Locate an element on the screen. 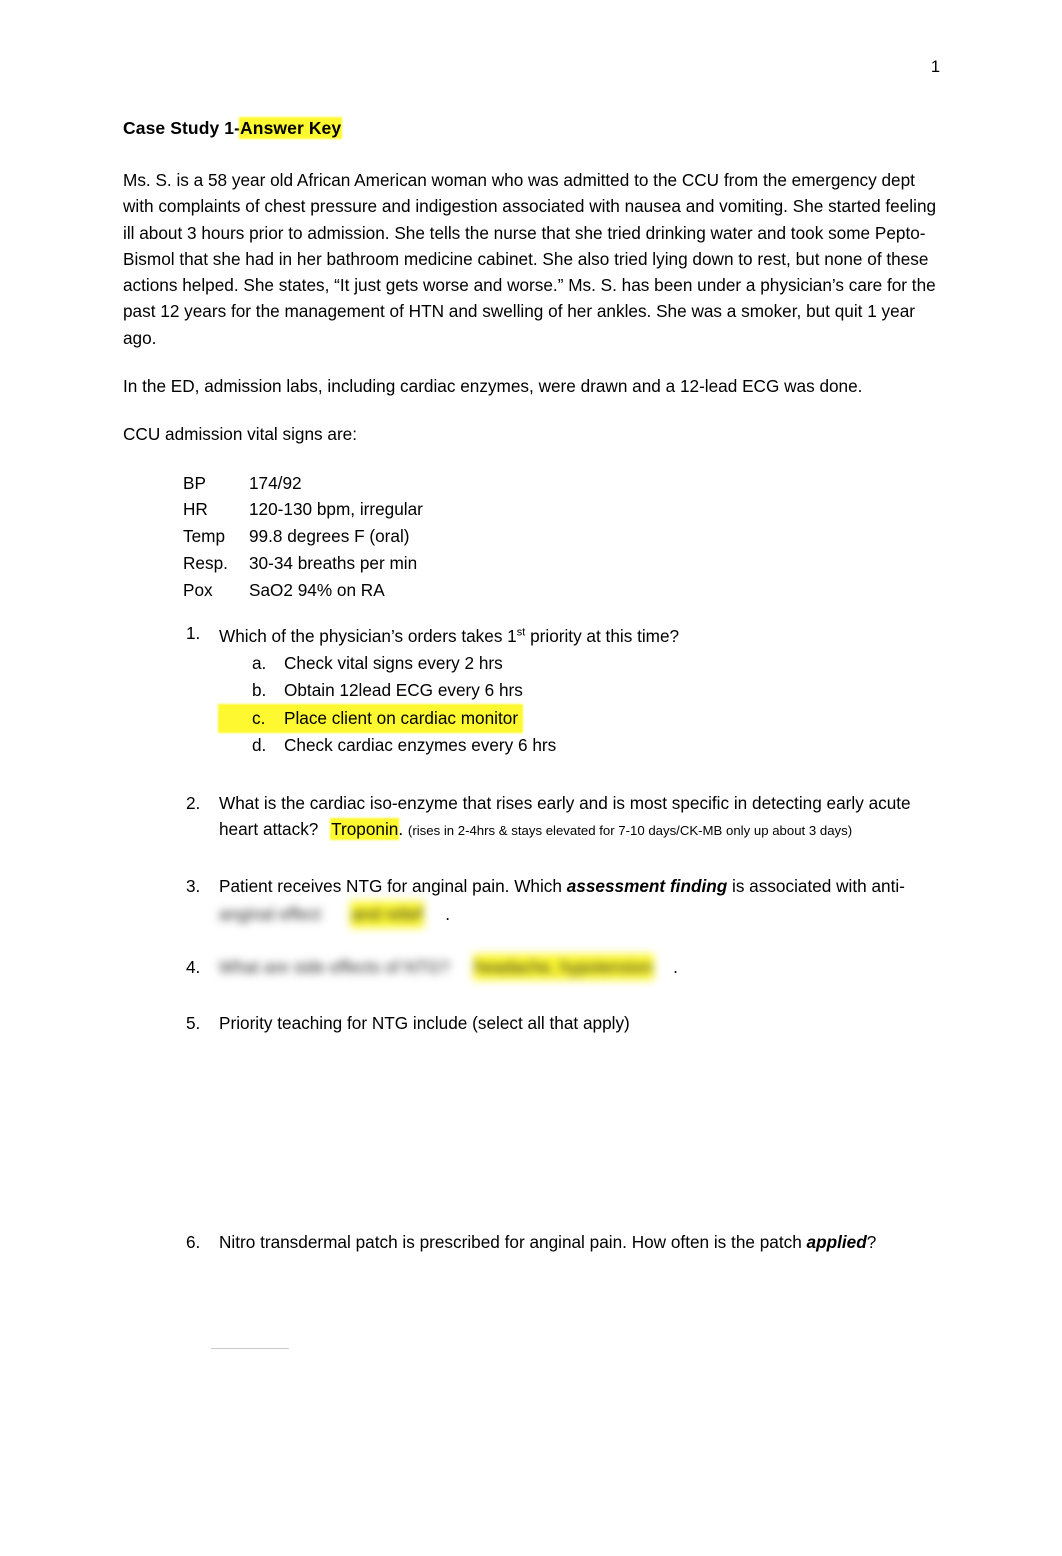  vital-label: BP is located at coordinates (194, 482).